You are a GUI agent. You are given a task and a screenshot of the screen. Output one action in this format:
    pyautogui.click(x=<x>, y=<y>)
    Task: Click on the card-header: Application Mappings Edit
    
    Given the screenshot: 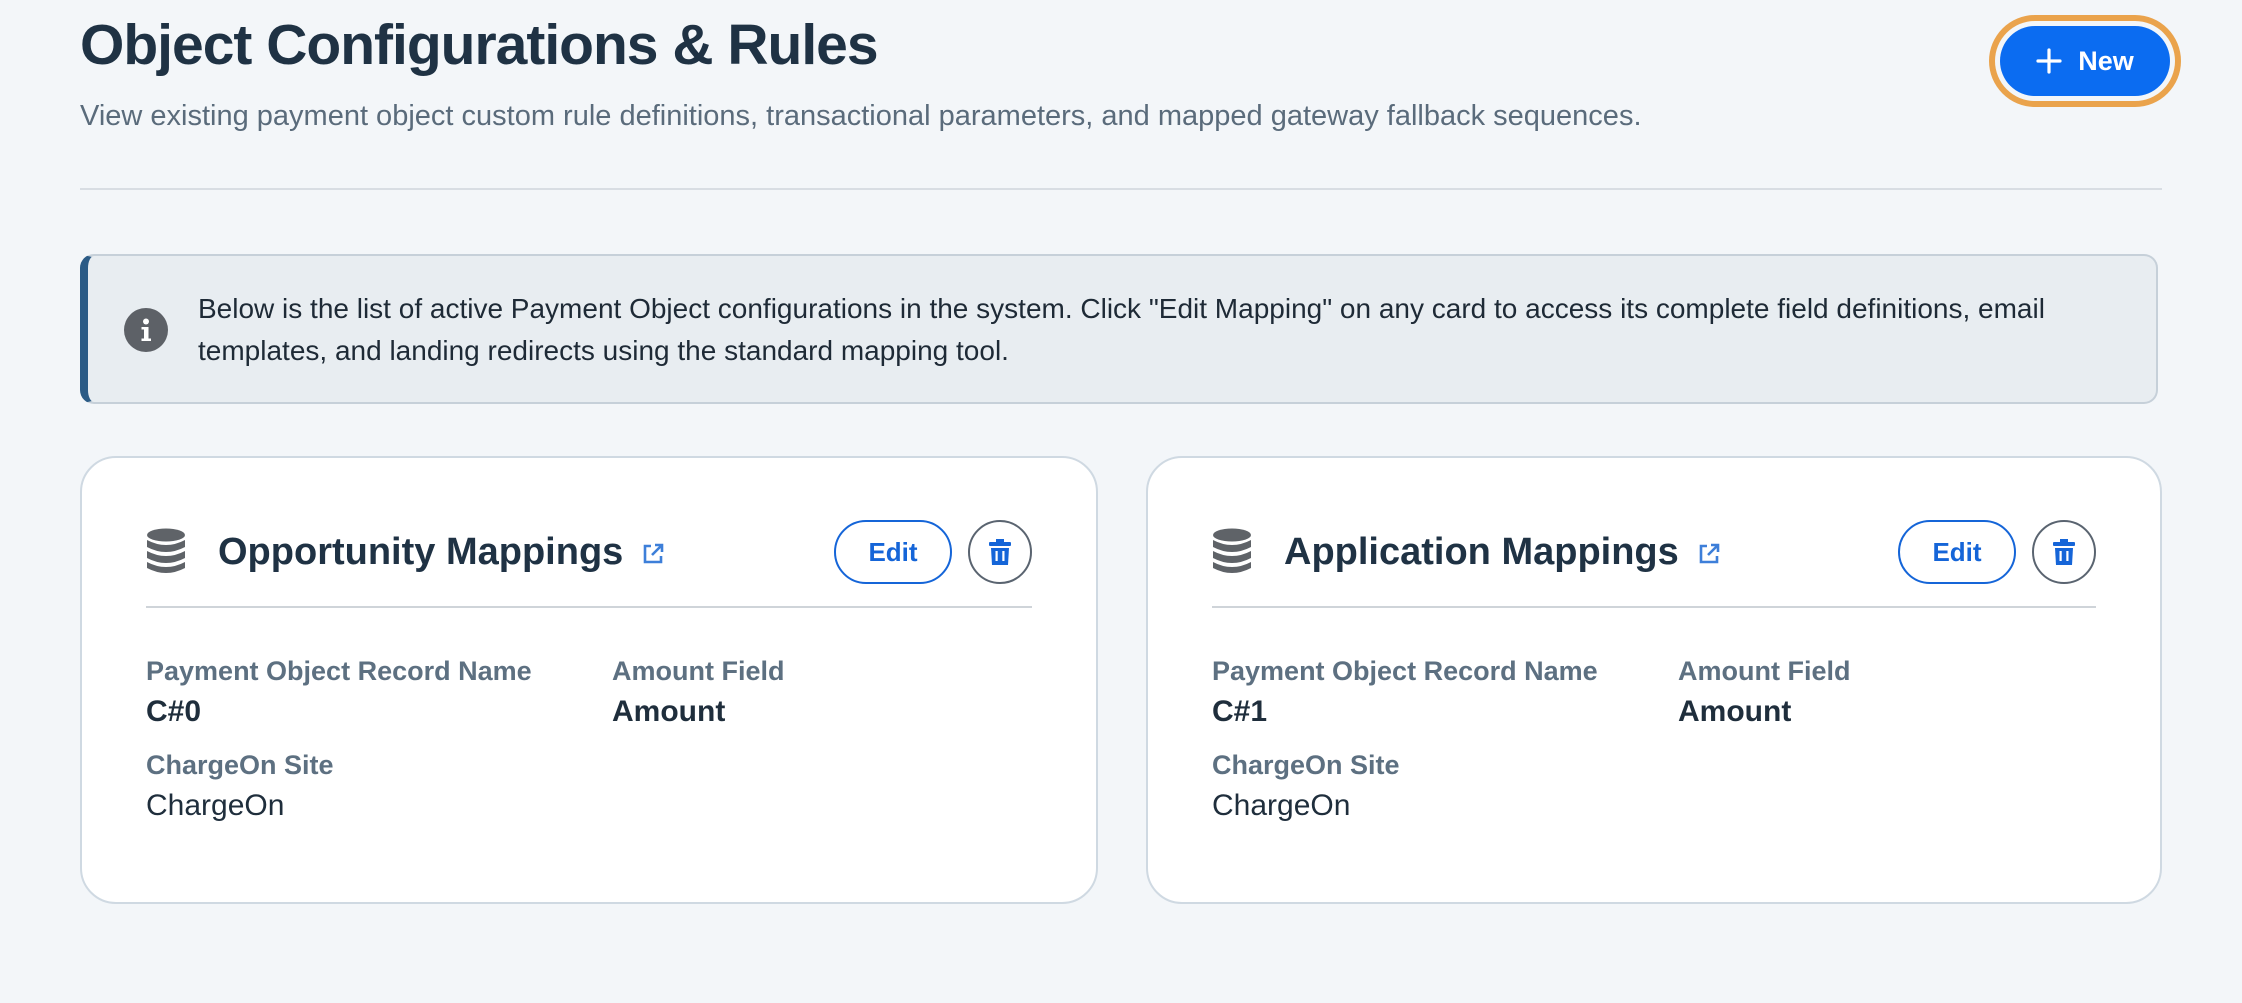 What is the action you would take?
    pyautogui.click(x=1654, y=564)
    